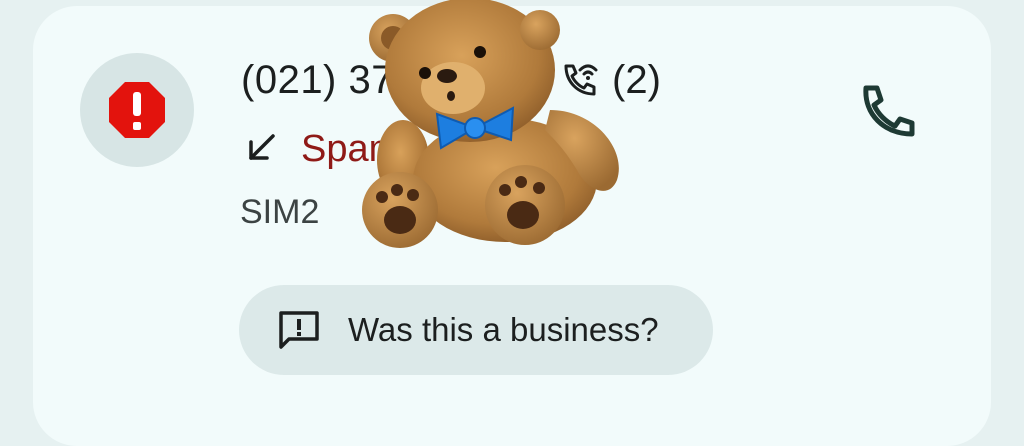  Describe the element at coordinates (299, 332) in the screenshot. I see `feedback-icon` at that location.